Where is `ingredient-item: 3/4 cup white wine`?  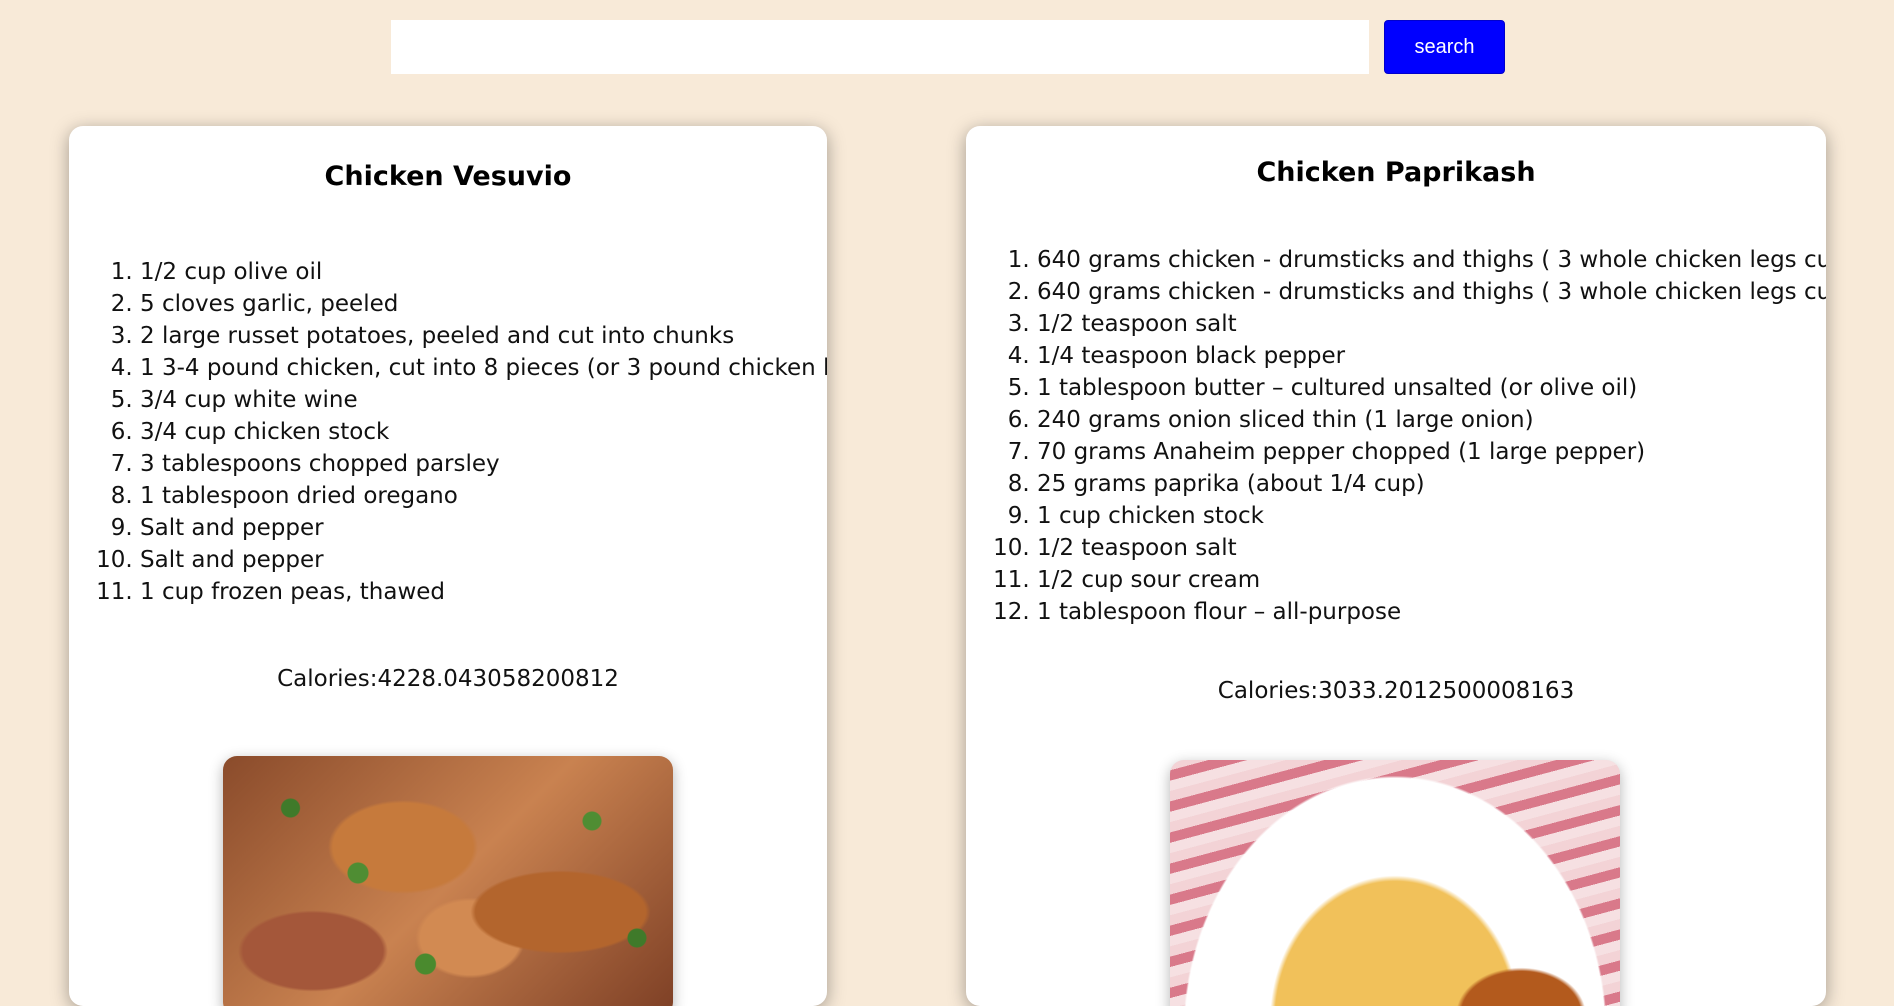
ingredient-item: 3/4 cup white wine is located at coordinates (483, 400).